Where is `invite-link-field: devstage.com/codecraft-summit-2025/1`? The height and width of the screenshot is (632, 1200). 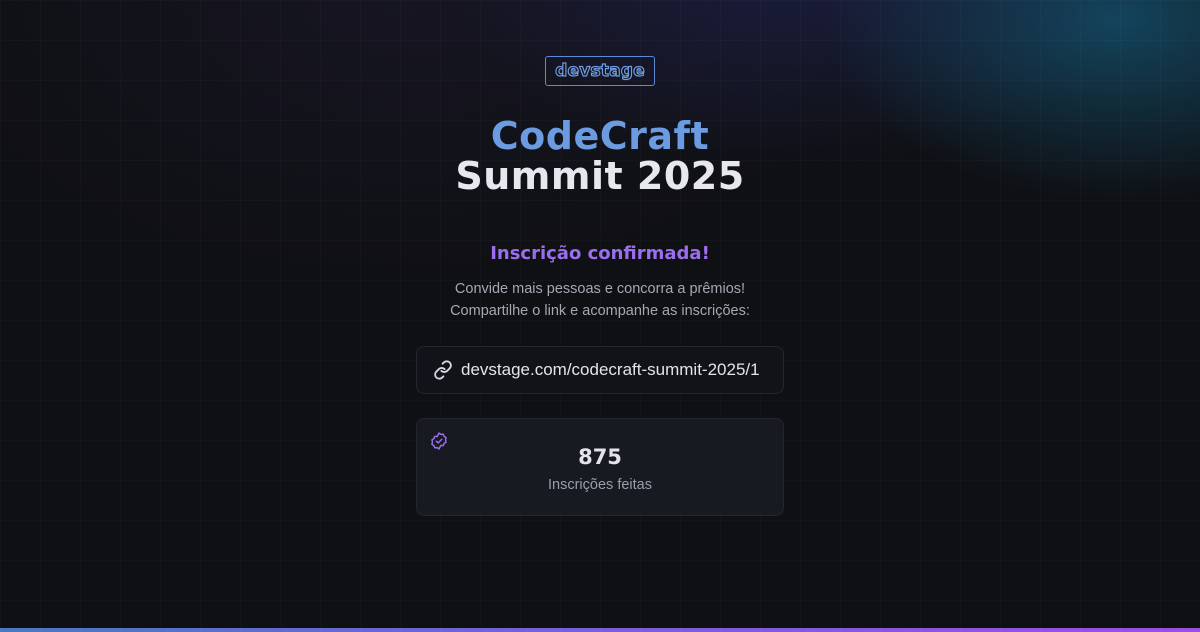
invite-link-field: devstage.com/codecraft-summit-2025/1 is located at coordinates (600, 370).